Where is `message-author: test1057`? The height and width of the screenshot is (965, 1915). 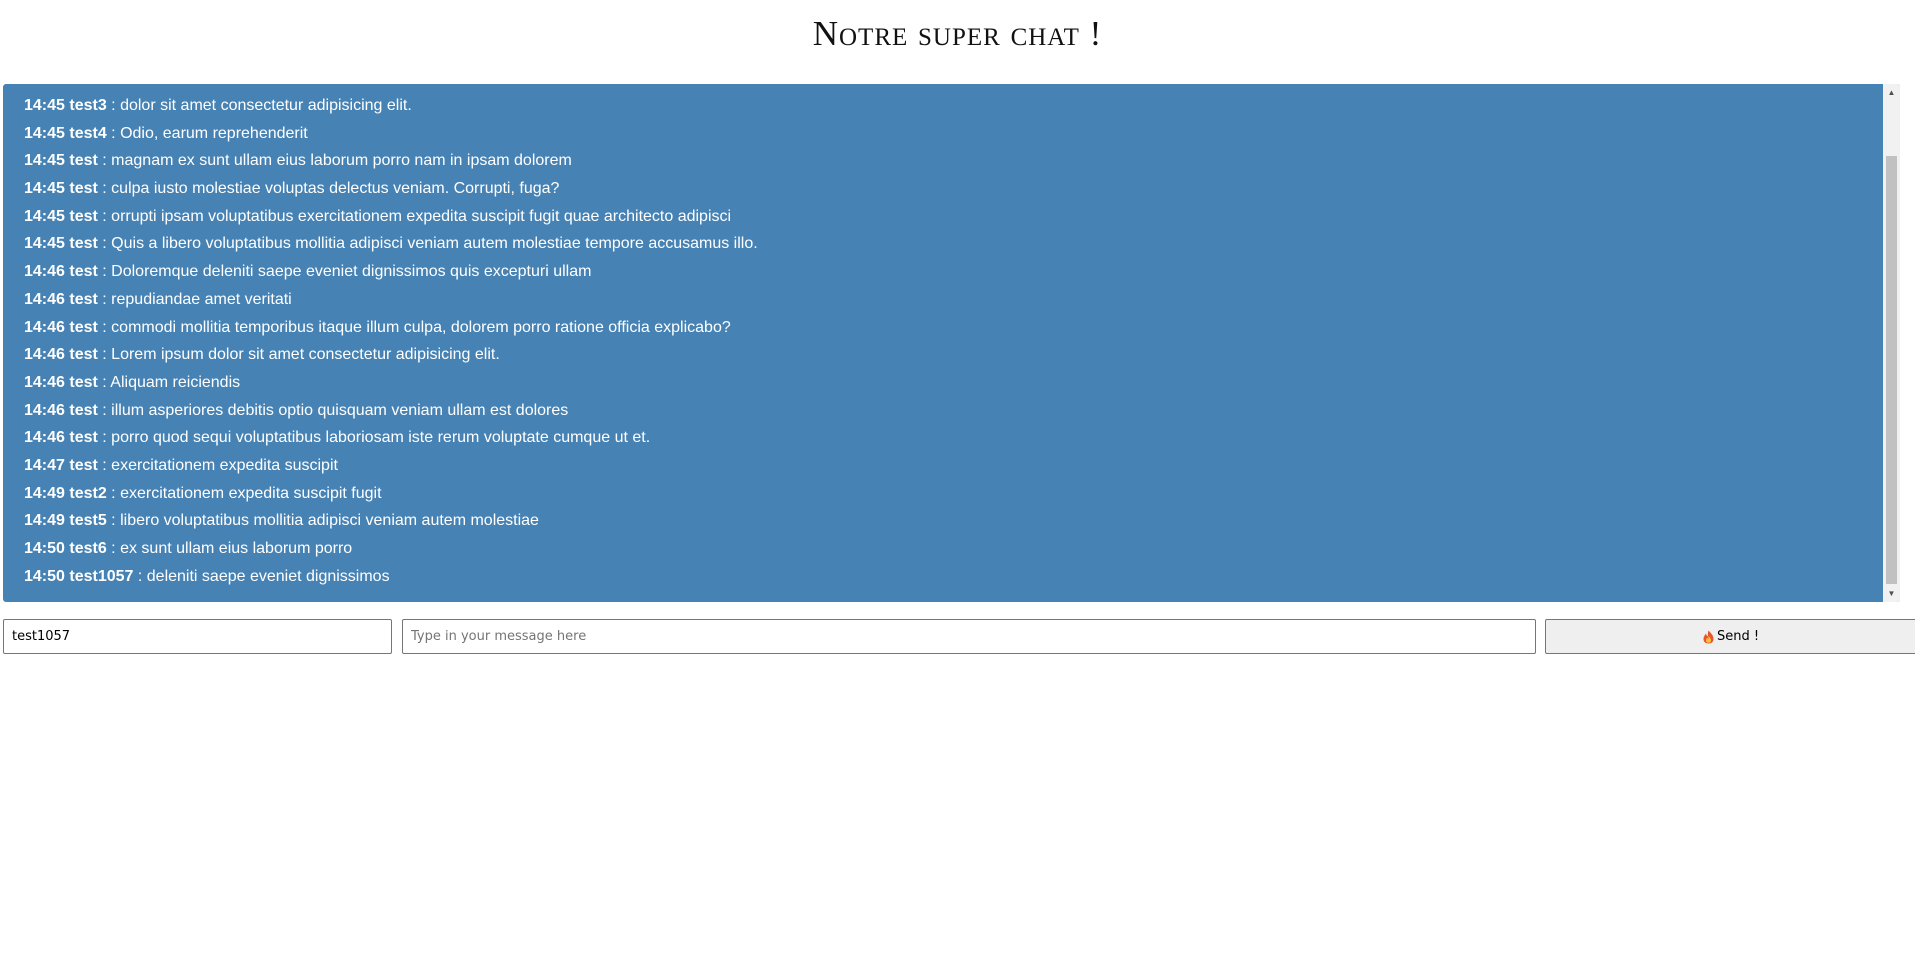 message-author: test1057 is located at coordinates (101, 576).